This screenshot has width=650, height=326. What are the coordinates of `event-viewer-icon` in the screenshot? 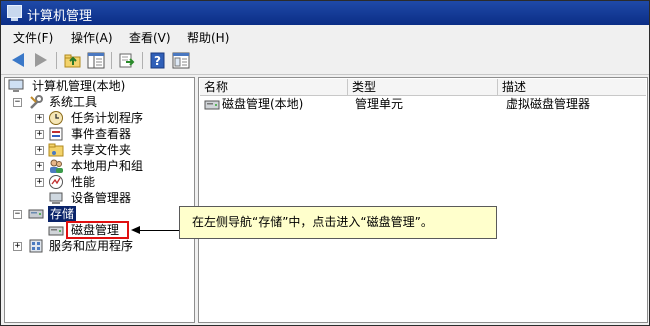 It's located at (56, 134).